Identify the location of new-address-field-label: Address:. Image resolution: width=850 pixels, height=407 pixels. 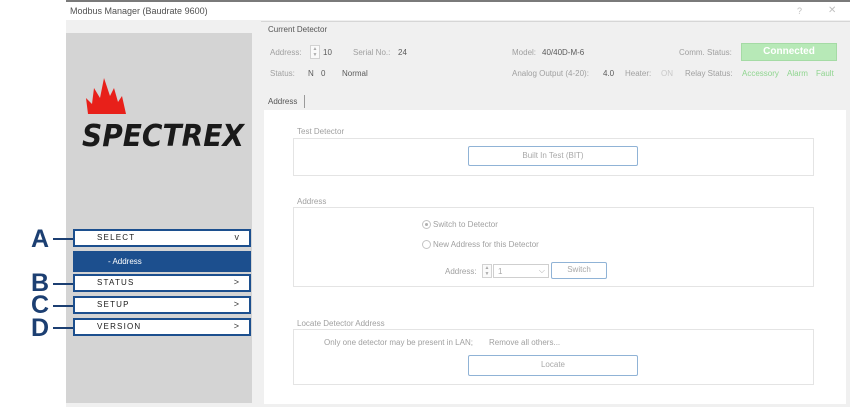
(461, 271).